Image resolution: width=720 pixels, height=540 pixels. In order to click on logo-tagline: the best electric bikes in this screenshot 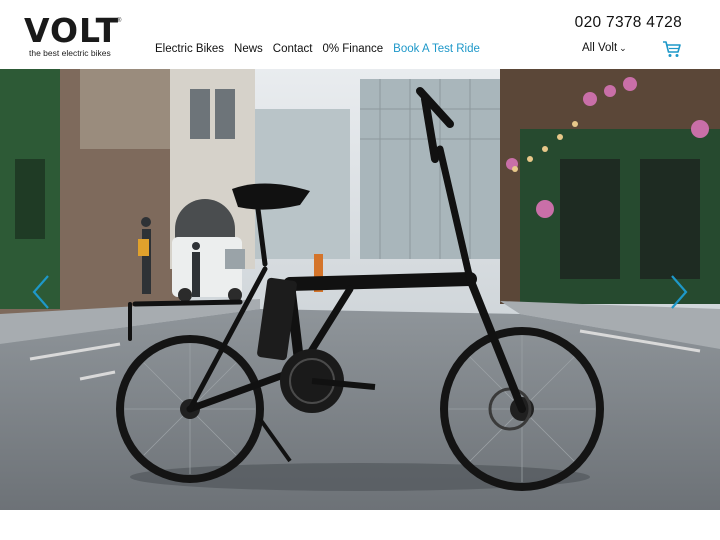, I will do `click(70, 53)`.